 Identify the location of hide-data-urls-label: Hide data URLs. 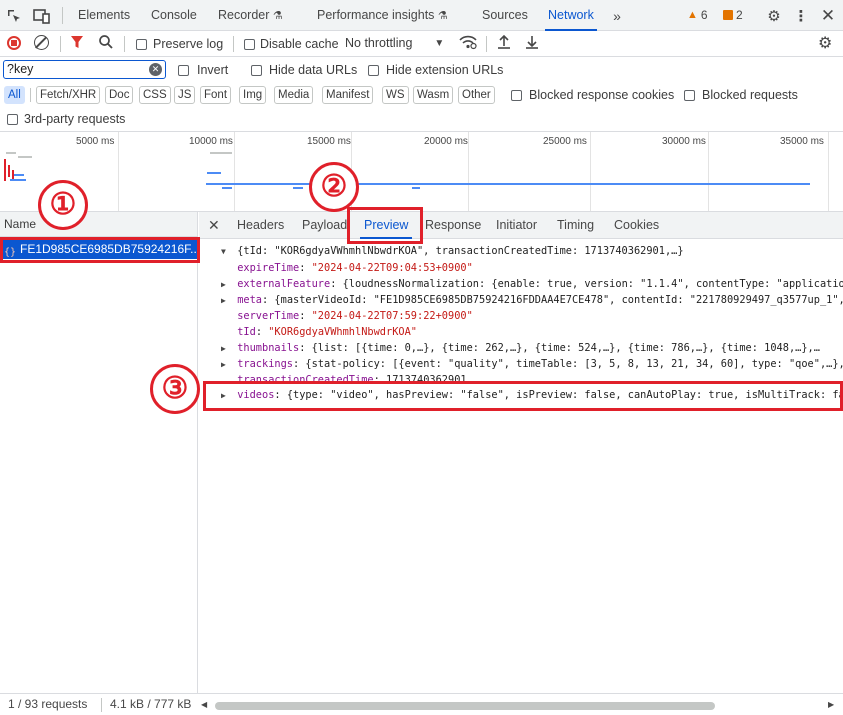
(313, 70).